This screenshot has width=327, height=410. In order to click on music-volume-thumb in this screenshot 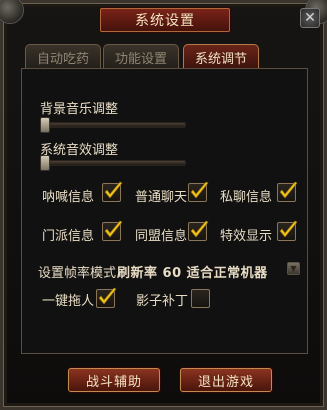, I will do `click(45, 125)`.